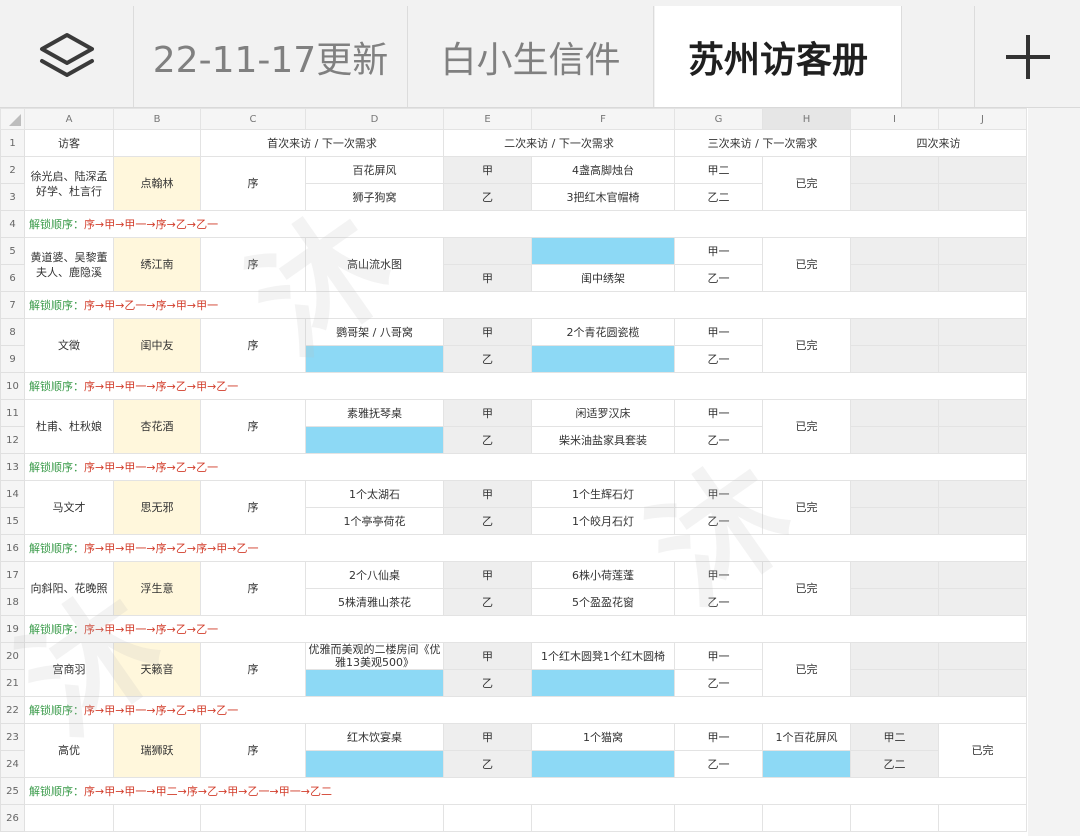 The height and width of the screenshot is (836, 1080). What do you see at coordinates (718, 170) in the screenshot?
I see `third-visit-branch: 甲二` at bounding box center [718, 170].